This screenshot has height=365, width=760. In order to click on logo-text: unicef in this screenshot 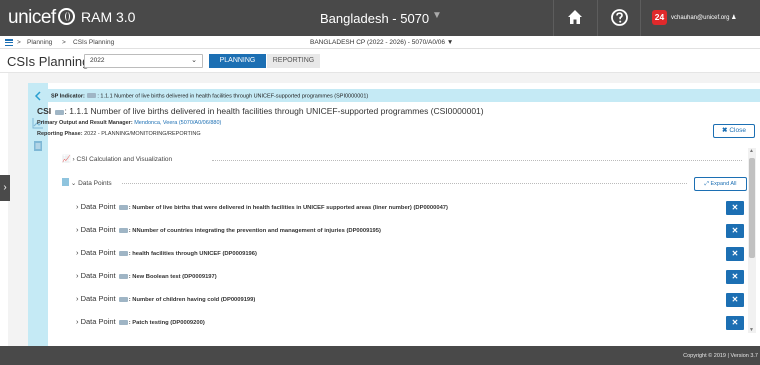, I will do `click(32, 17)`.